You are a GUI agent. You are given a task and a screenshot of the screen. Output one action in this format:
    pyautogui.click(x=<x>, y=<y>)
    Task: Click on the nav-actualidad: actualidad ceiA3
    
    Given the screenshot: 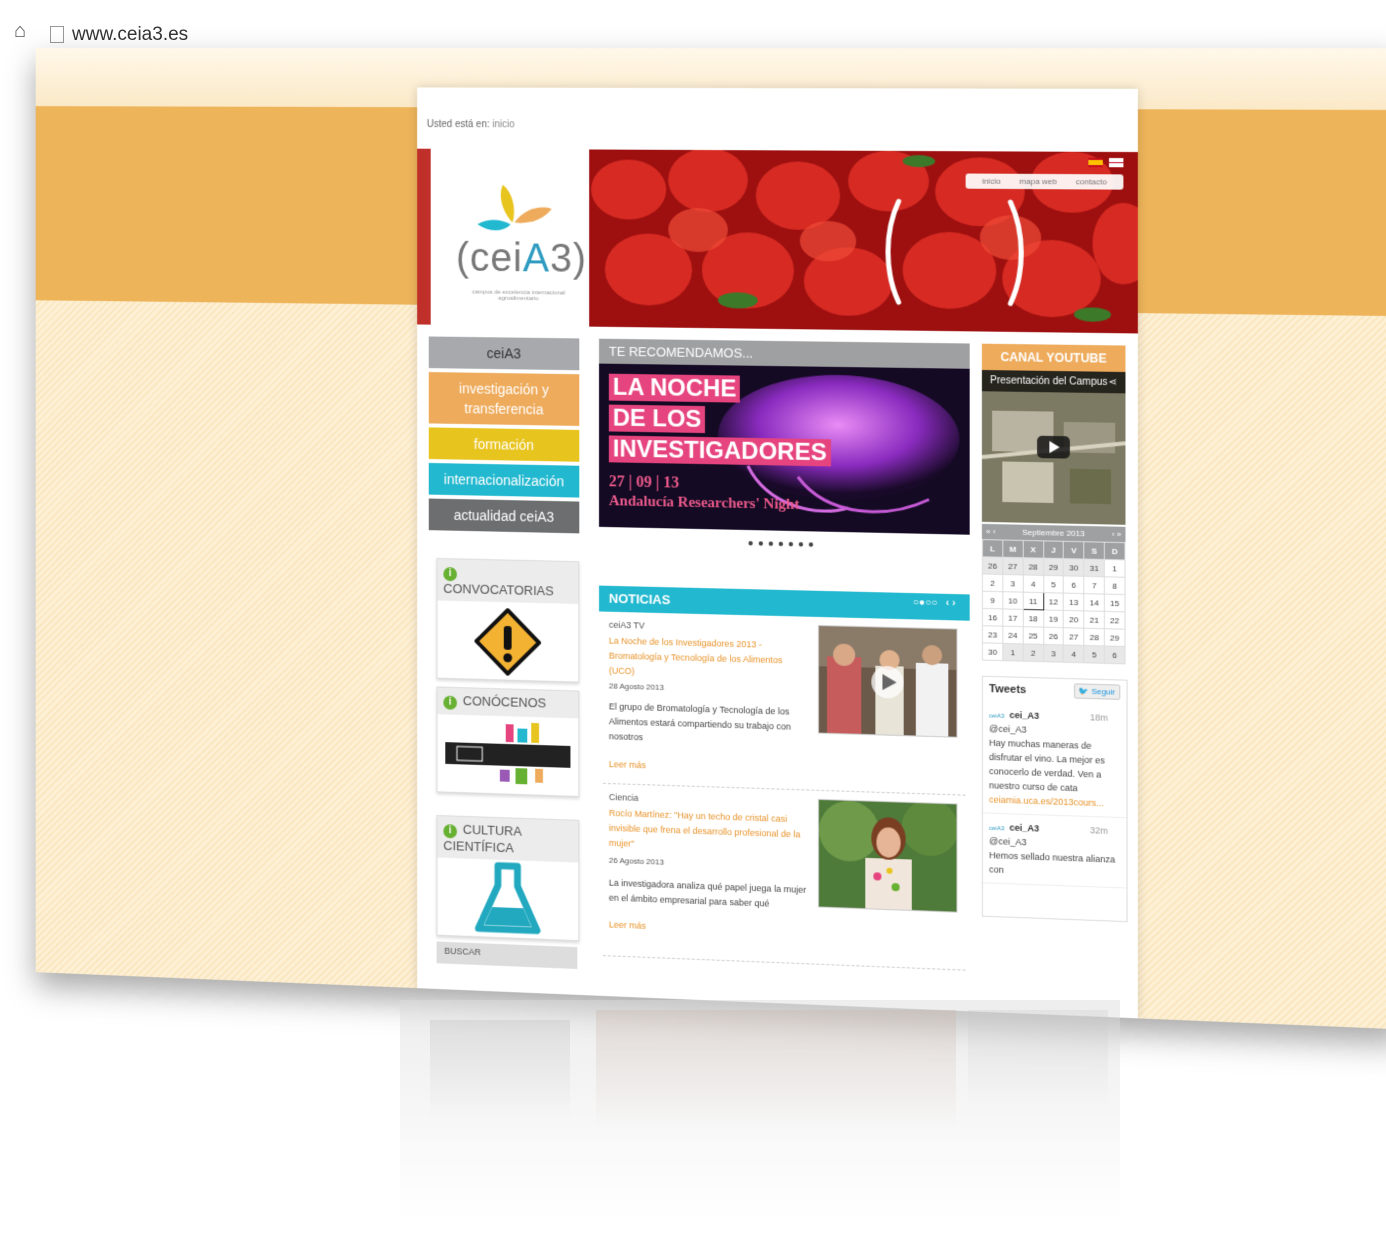 What is the action you would take?
    pyautogui.click(x=504, y=516)
    